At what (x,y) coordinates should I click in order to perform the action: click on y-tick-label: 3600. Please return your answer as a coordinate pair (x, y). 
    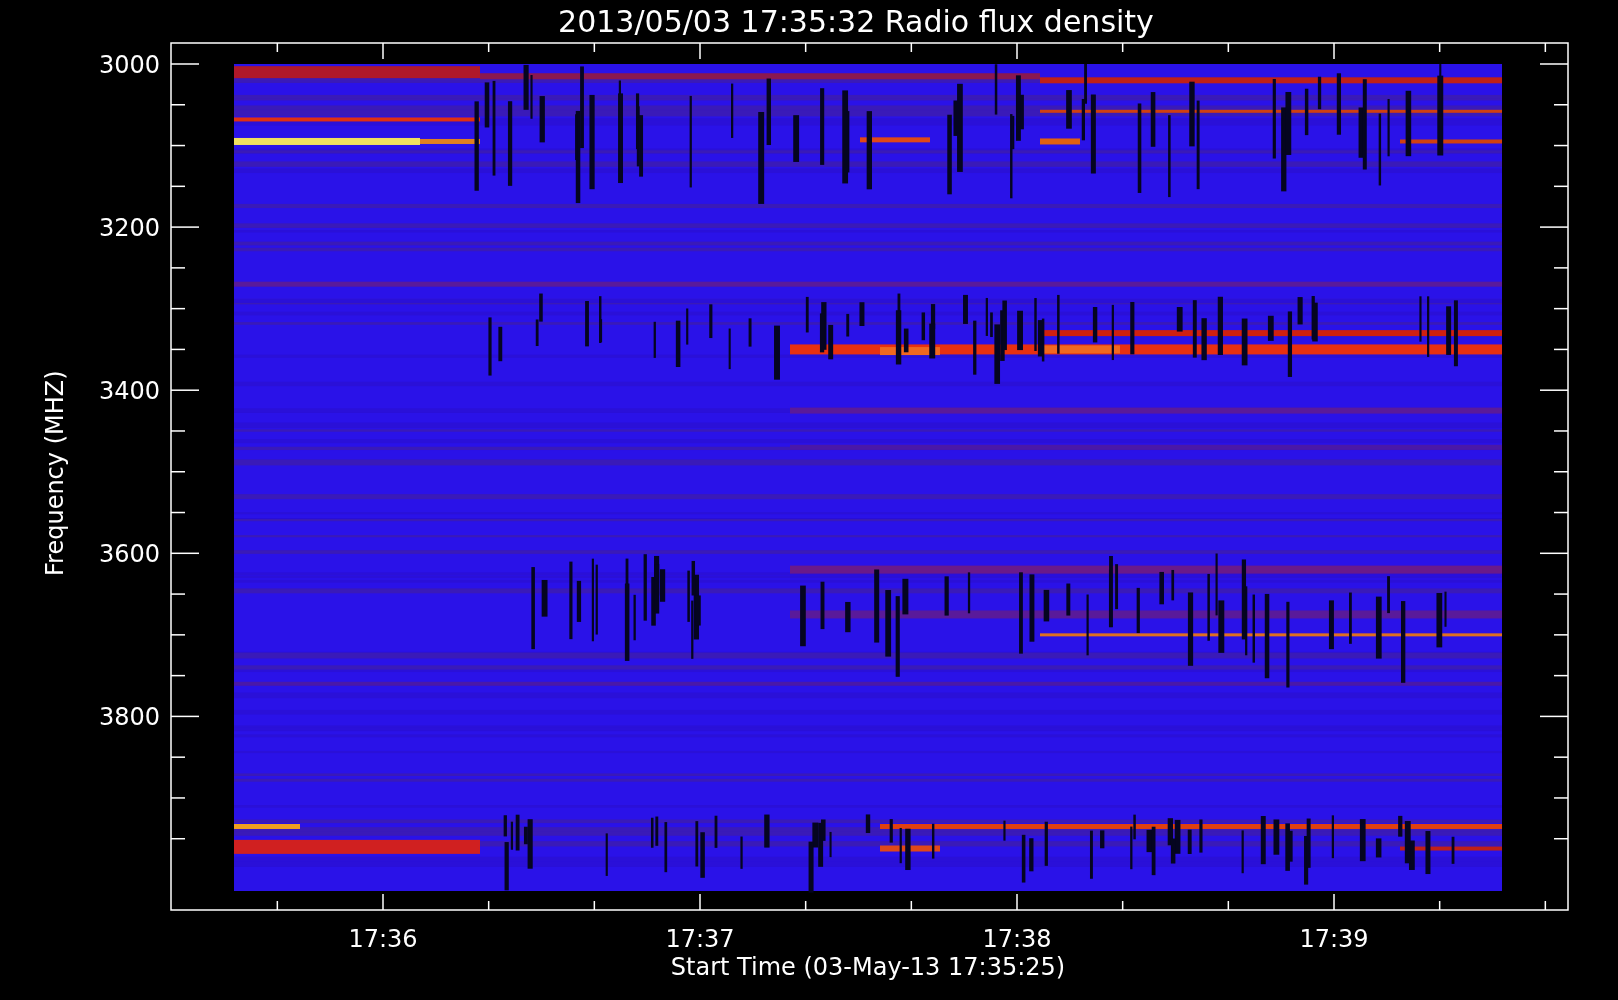
    Looking at the image, I should click on (129, 554).